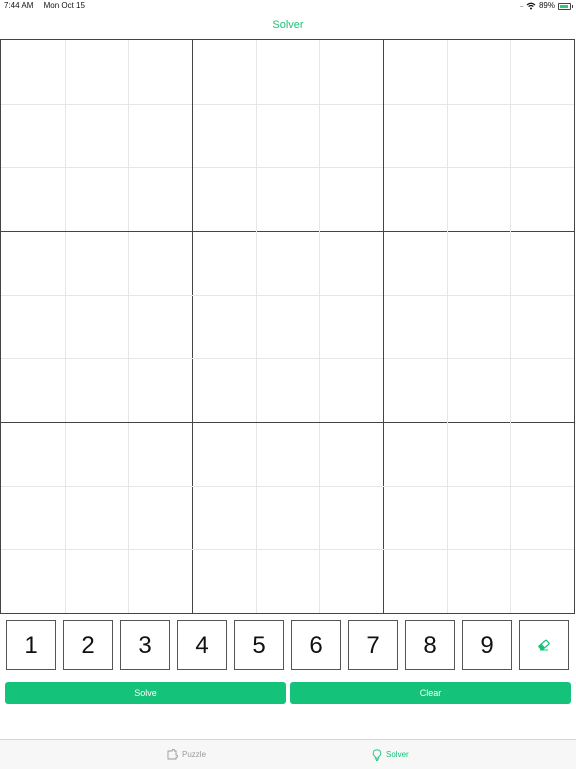  I want to click on key-2: 2, so click(88, 645).